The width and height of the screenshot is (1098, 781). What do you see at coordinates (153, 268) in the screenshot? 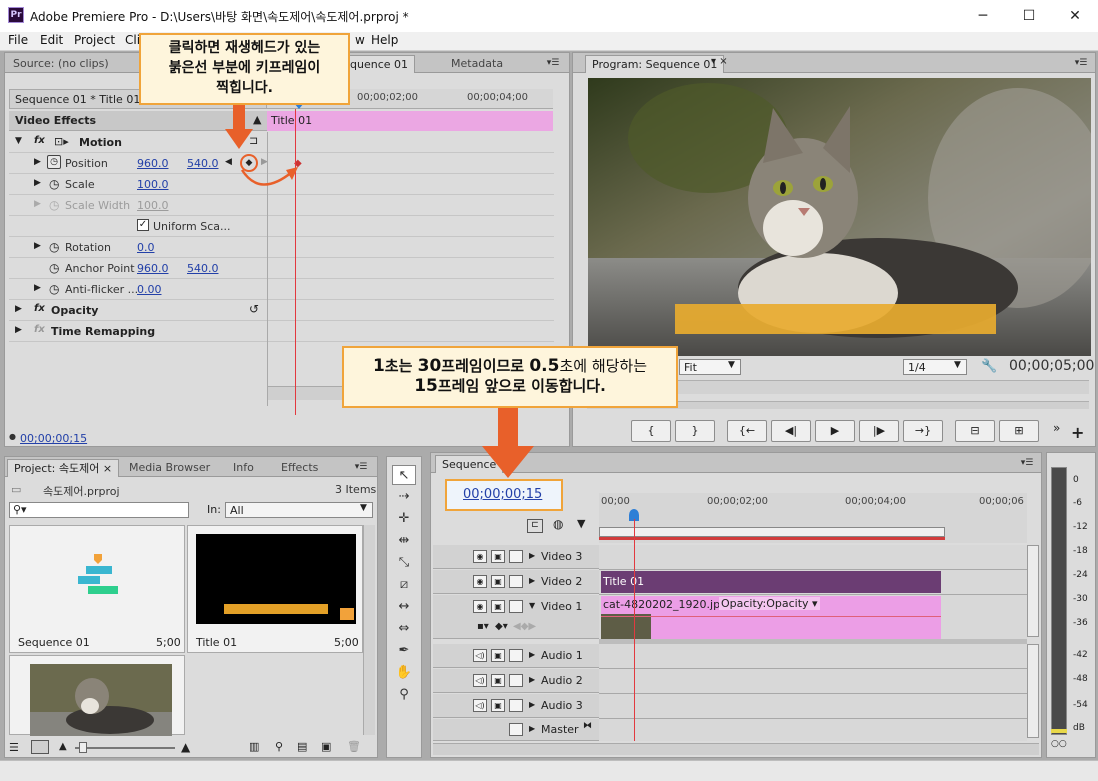
I see `anchor-x-value: 960.0` at bounding box center [153, 268].